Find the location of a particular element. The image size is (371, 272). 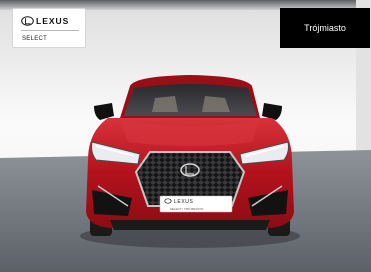

lower-lip is located at coordinates (190, 225).